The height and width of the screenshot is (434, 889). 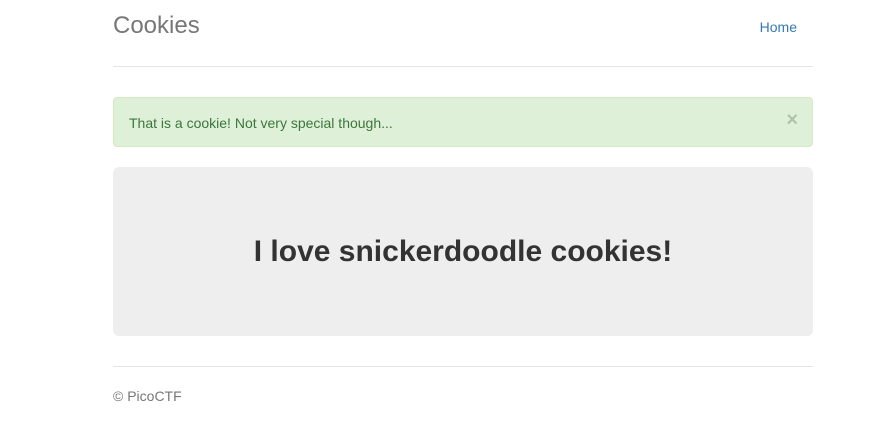 I want to click on nav: Home, so click(x=778, y=28).